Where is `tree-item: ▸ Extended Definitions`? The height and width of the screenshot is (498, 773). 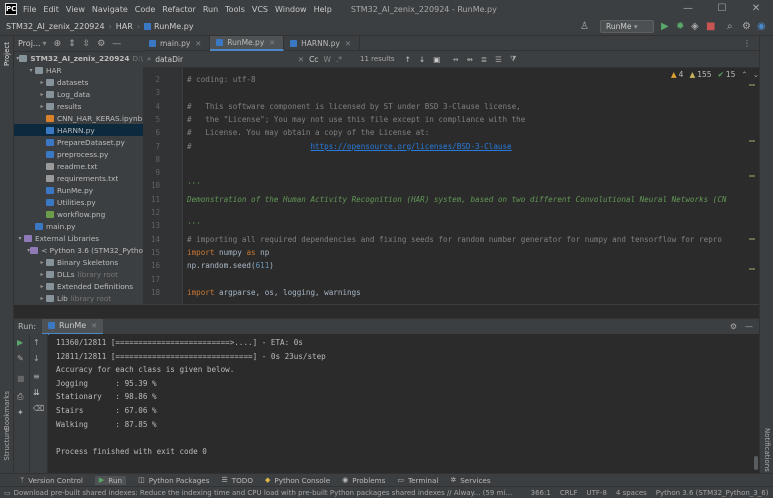 tree-item: ▸ Extended Definitions is located at coordinates (78, 286).